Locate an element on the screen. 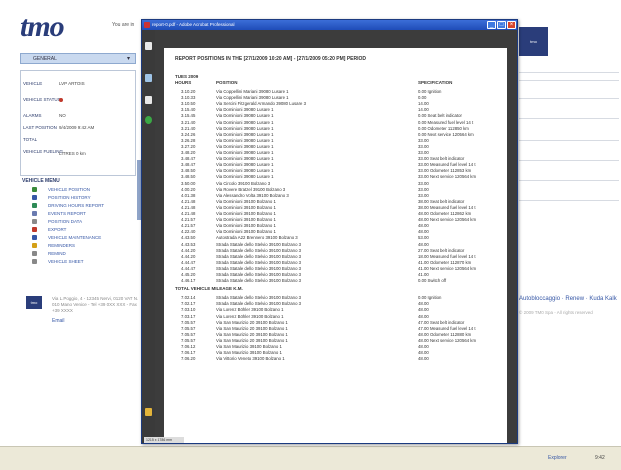 This screenshot has height=470, width=621. comments-icon is located at coordinates (148, 412).